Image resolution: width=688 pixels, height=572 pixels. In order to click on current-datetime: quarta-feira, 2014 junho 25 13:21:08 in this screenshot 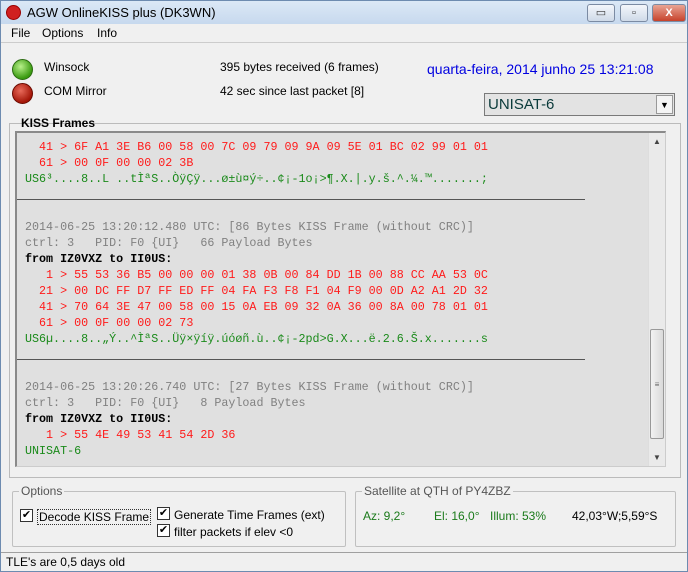, I will do `click(540, 69)`.